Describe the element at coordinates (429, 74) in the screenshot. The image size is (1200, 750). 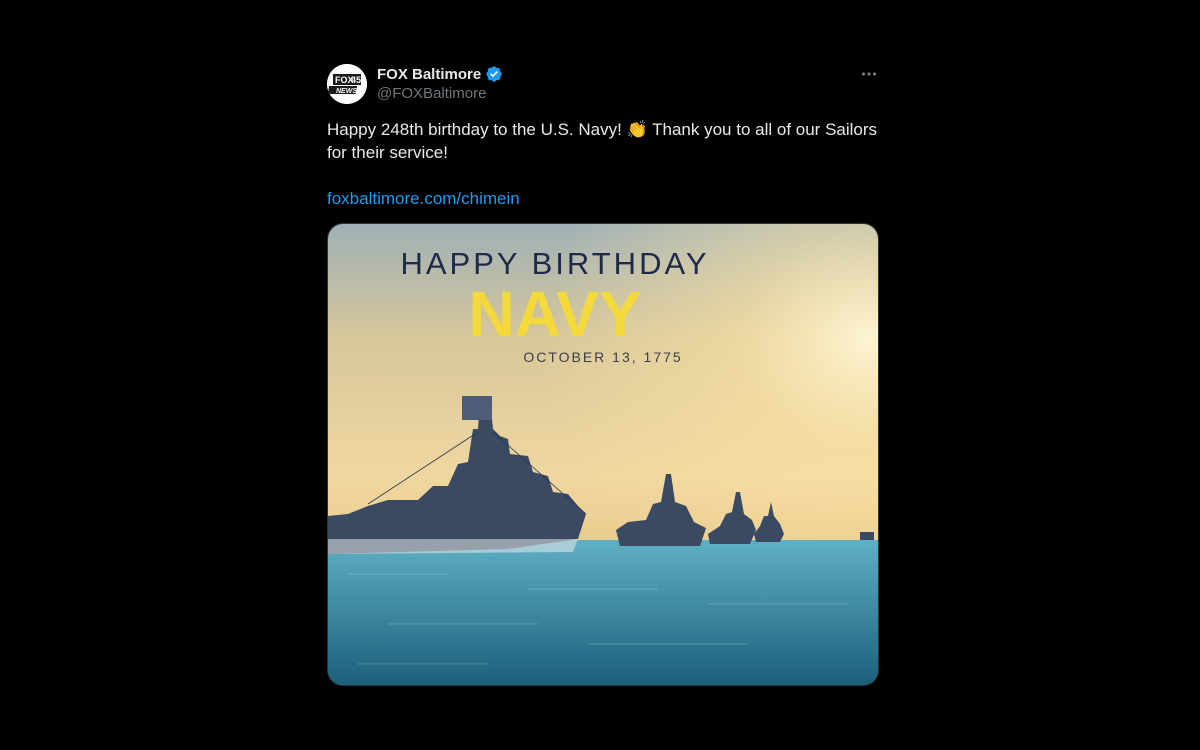
I see `display-name: FOX Baltimore` at that location.